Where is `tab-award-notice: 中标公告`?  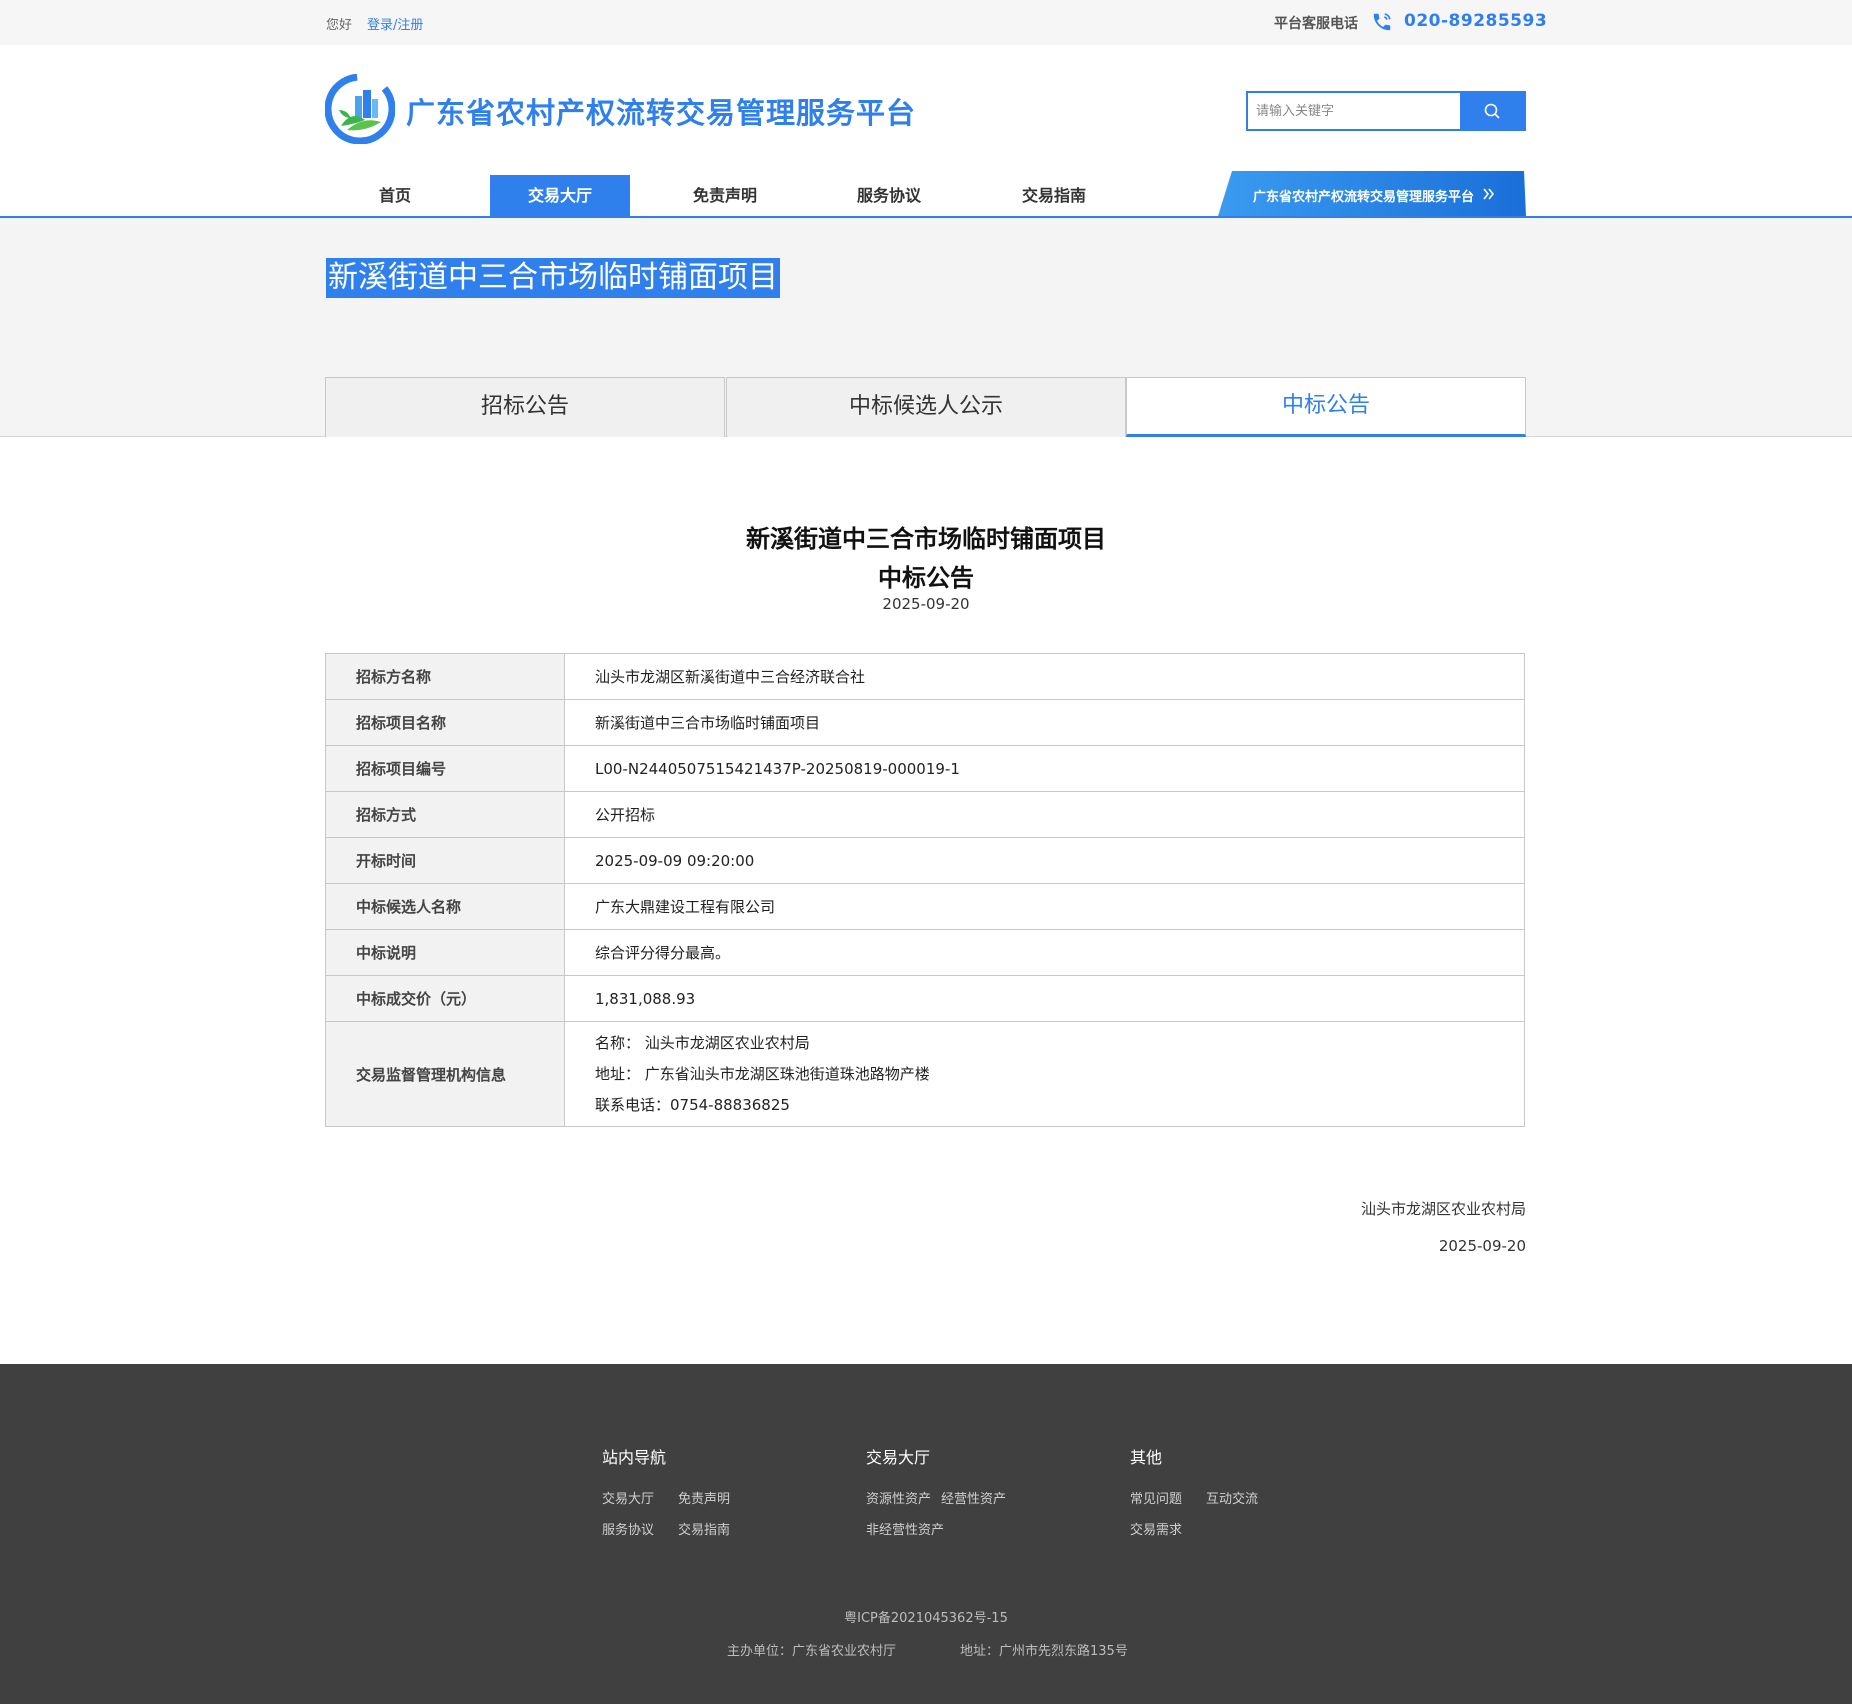 tab-award-notice: 中标公告 is located at coordinates (1326, 407).